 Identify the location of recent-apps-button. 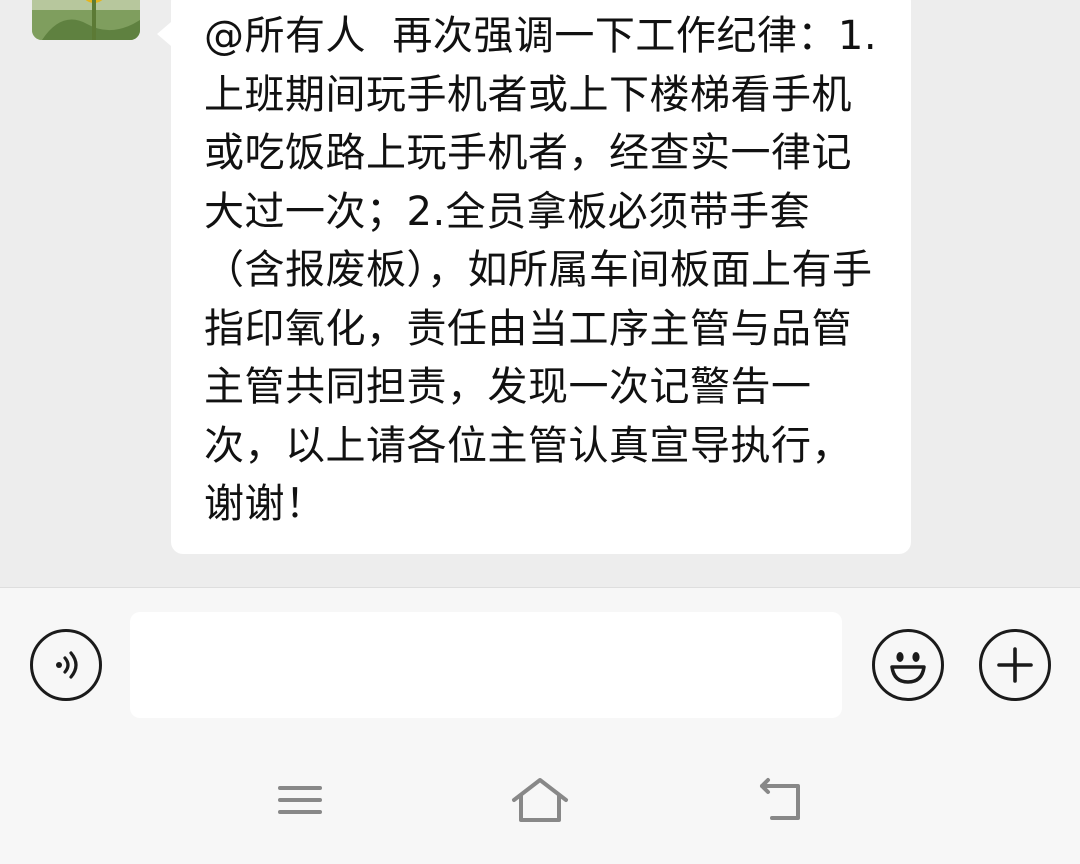
(300, 800).